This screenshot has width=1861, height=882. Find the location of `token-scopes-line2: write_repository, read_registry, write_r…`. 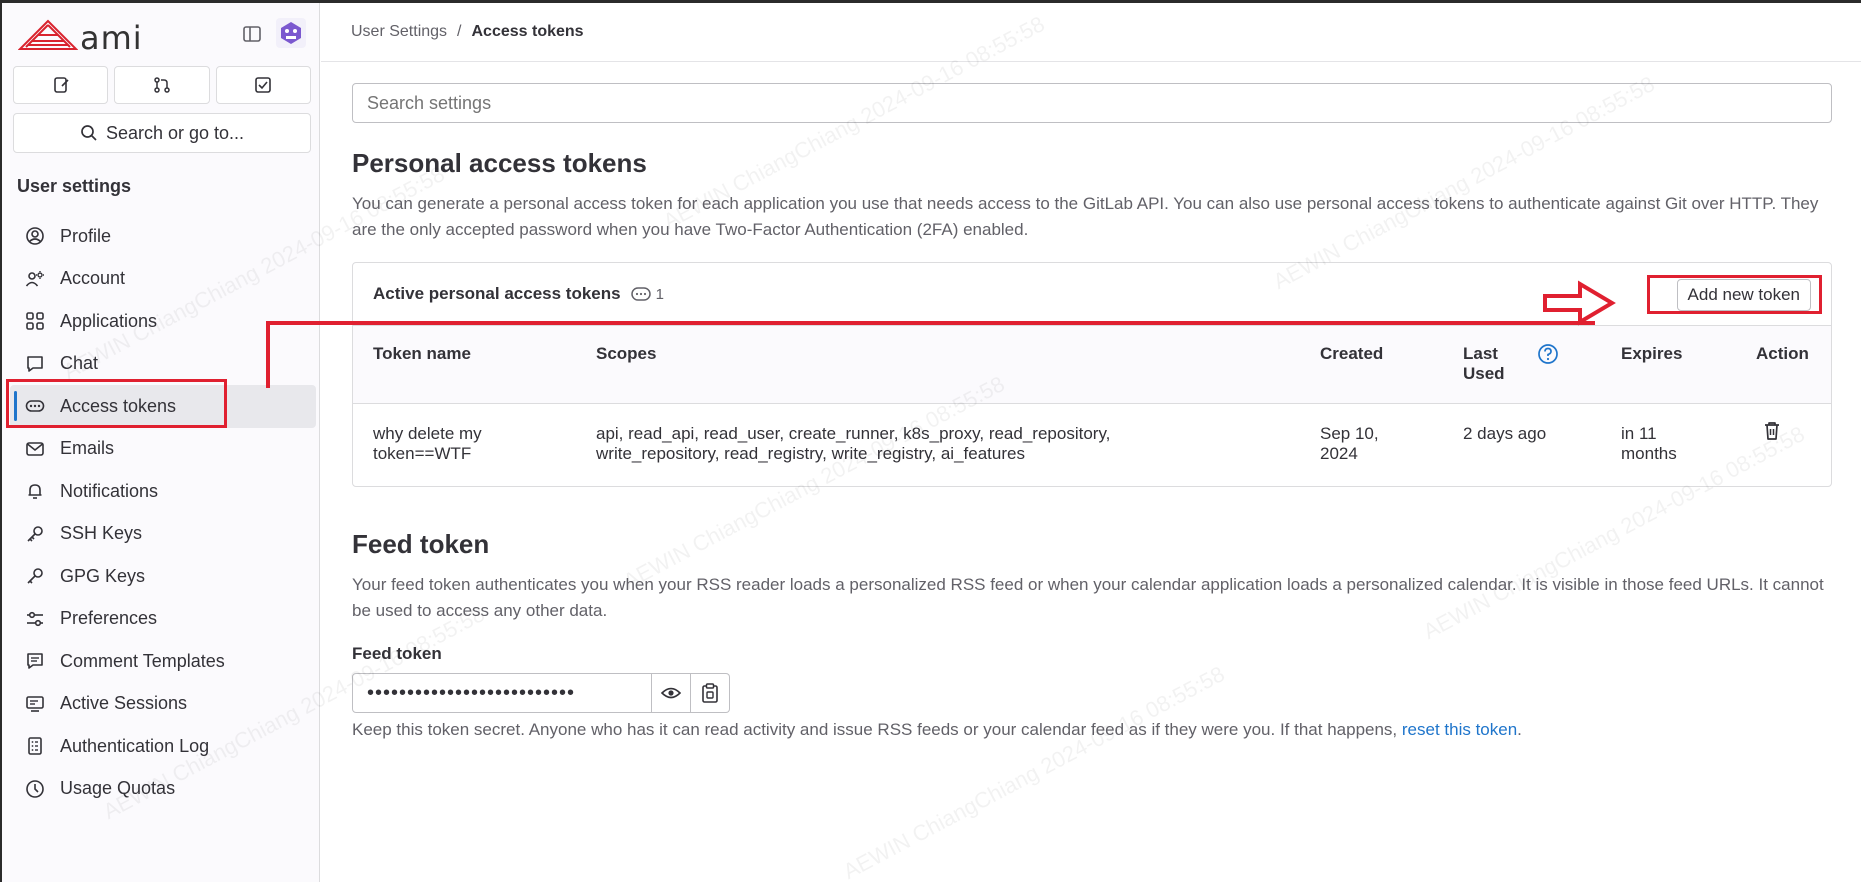

token-scopes-line2: write_repository, read_registry, write_r… is located at coordinates (810, 453).